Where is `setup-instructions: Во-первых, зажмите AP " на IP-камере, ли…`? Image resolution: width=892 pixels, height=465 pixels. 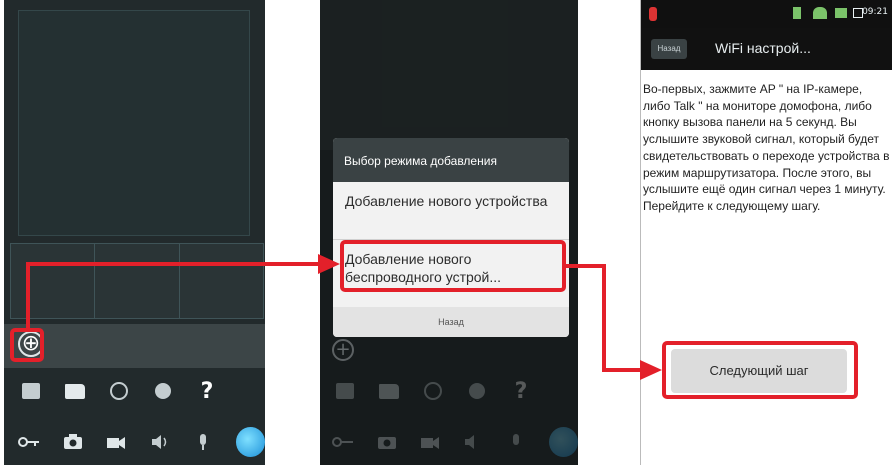
setup-instructions: Во-первых, зажмите AP " на IP-камере, ли… is located at coordinates (766, 147).